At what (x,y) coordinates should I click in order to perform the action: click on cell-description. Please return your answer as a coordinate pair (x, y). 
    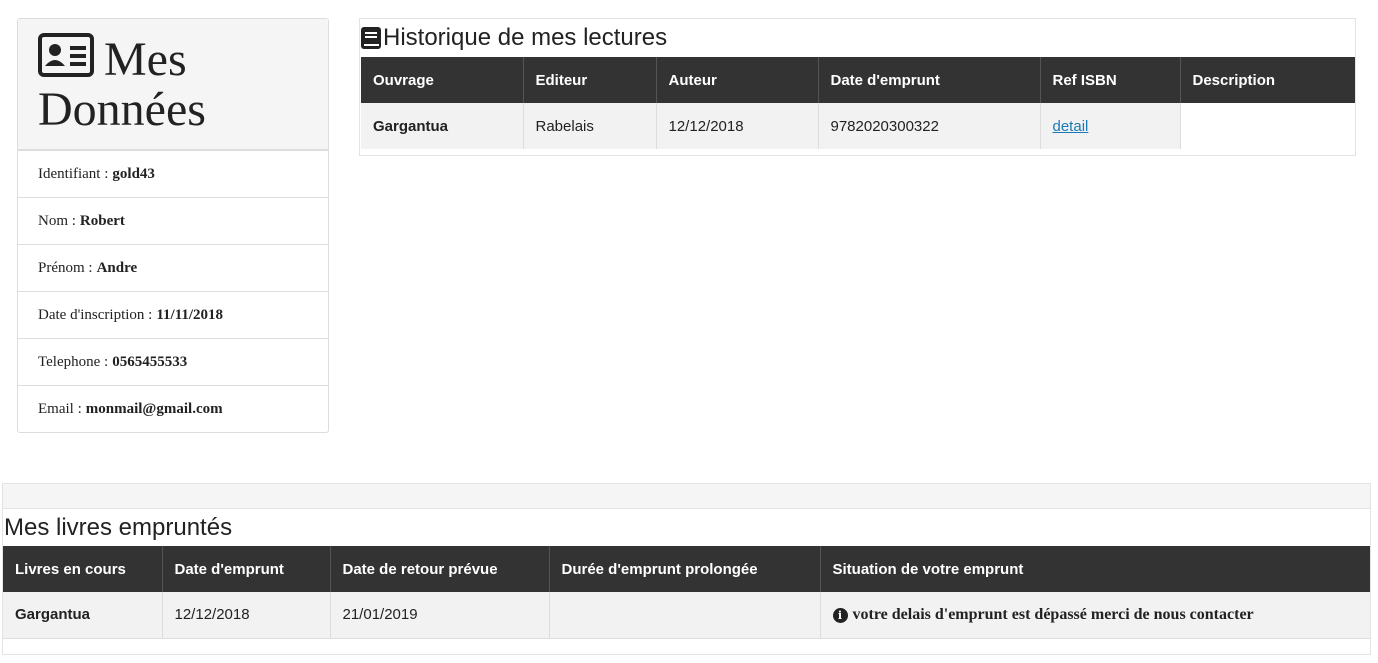
    Looking at the image, I should click on (1267, 126).